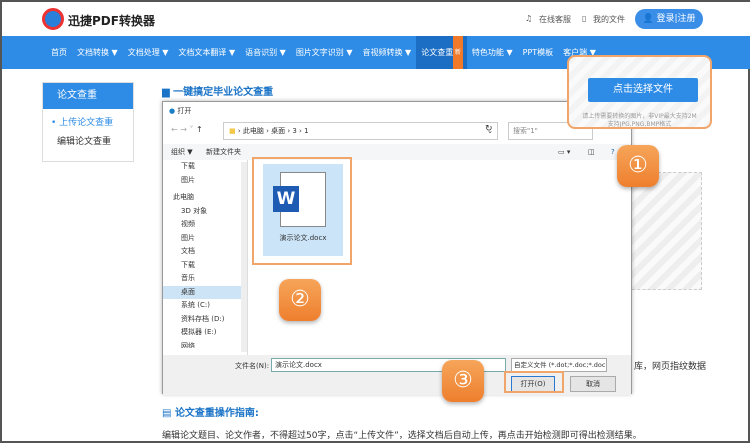  Describe the element at coordinates (88, 96) in the screenshot. I see `sidebar-title: 论文查重` at that location.